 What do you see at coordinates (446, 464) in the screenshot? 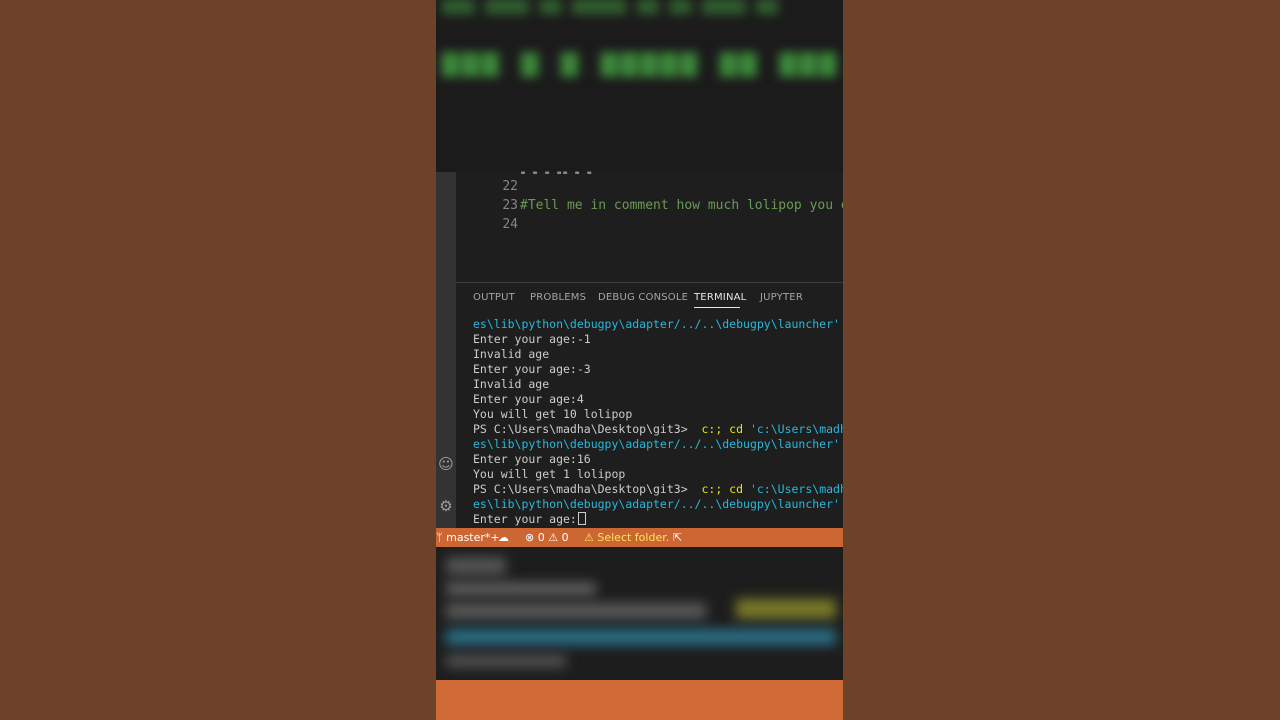
I see `account-icon: ☺` at bounding box center [446, 464].